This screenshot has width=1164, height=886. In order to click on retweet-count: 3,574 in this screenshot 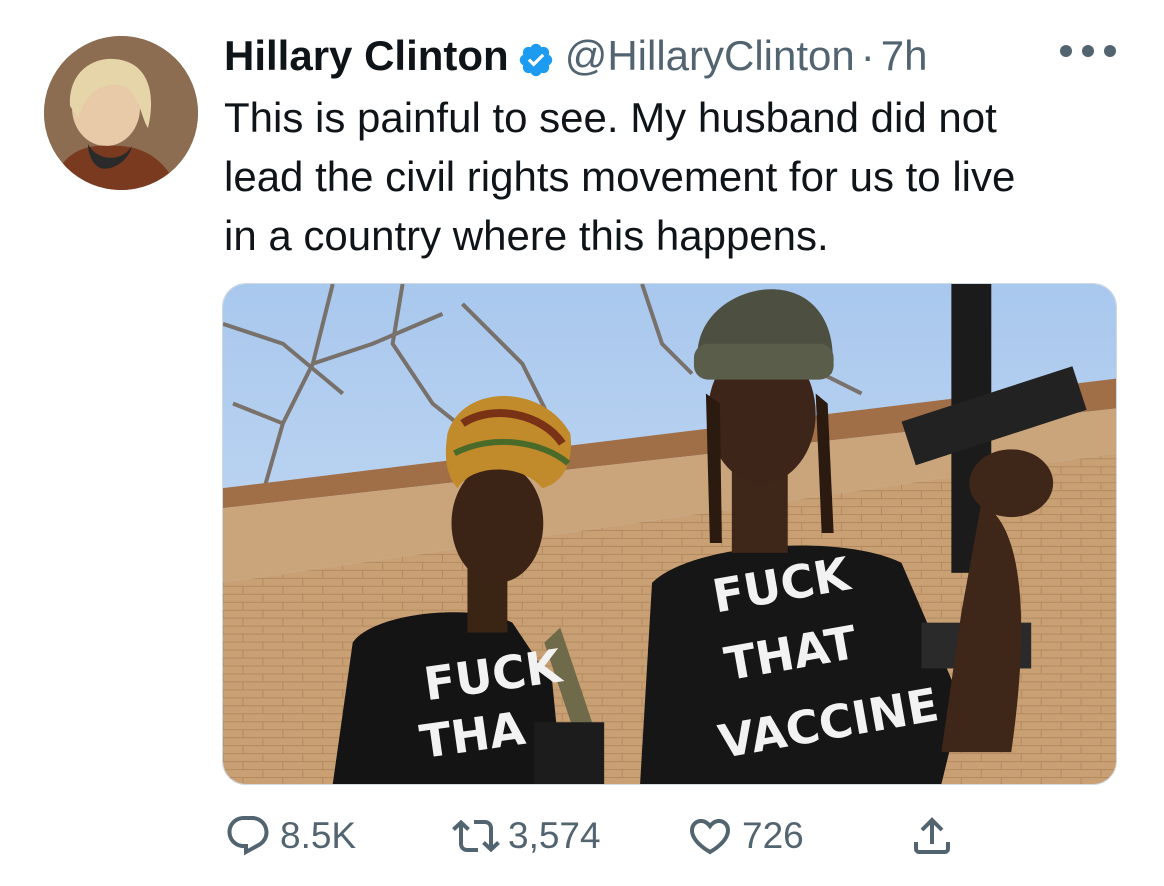, I will do `click(554, 835)`.